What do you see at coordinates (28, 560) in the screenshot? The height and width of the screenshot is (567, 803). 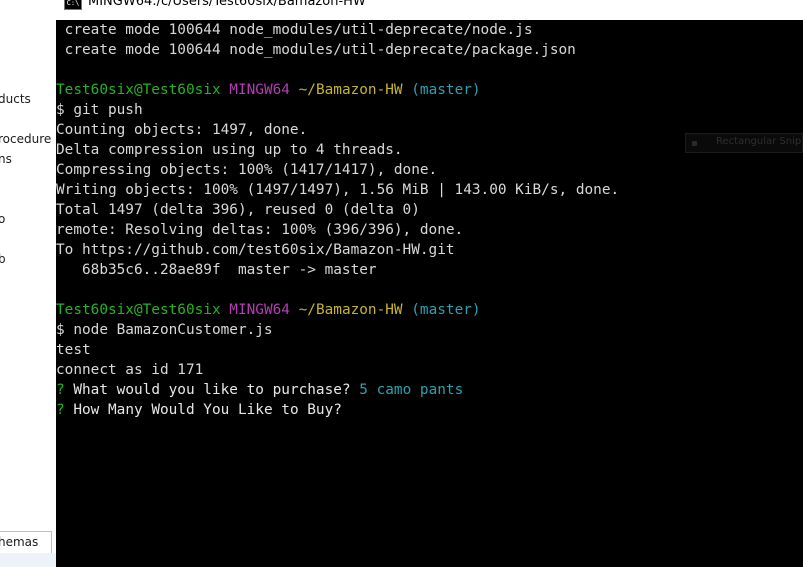 I see `background-status-strip` at bounding box center [28, 560].